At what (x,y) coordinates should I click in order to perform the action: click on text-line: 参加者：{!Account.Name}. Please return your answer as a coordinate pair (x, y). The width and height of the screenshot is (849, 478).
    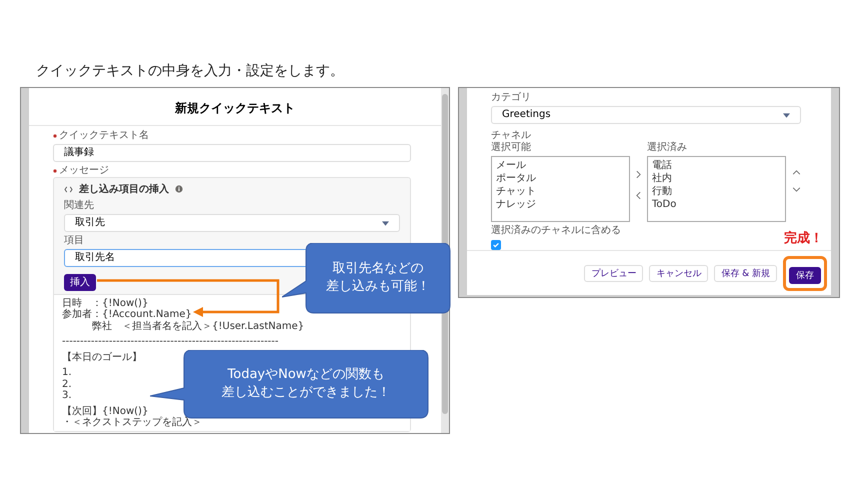
    Looking at the image, I should click on (127, 314).